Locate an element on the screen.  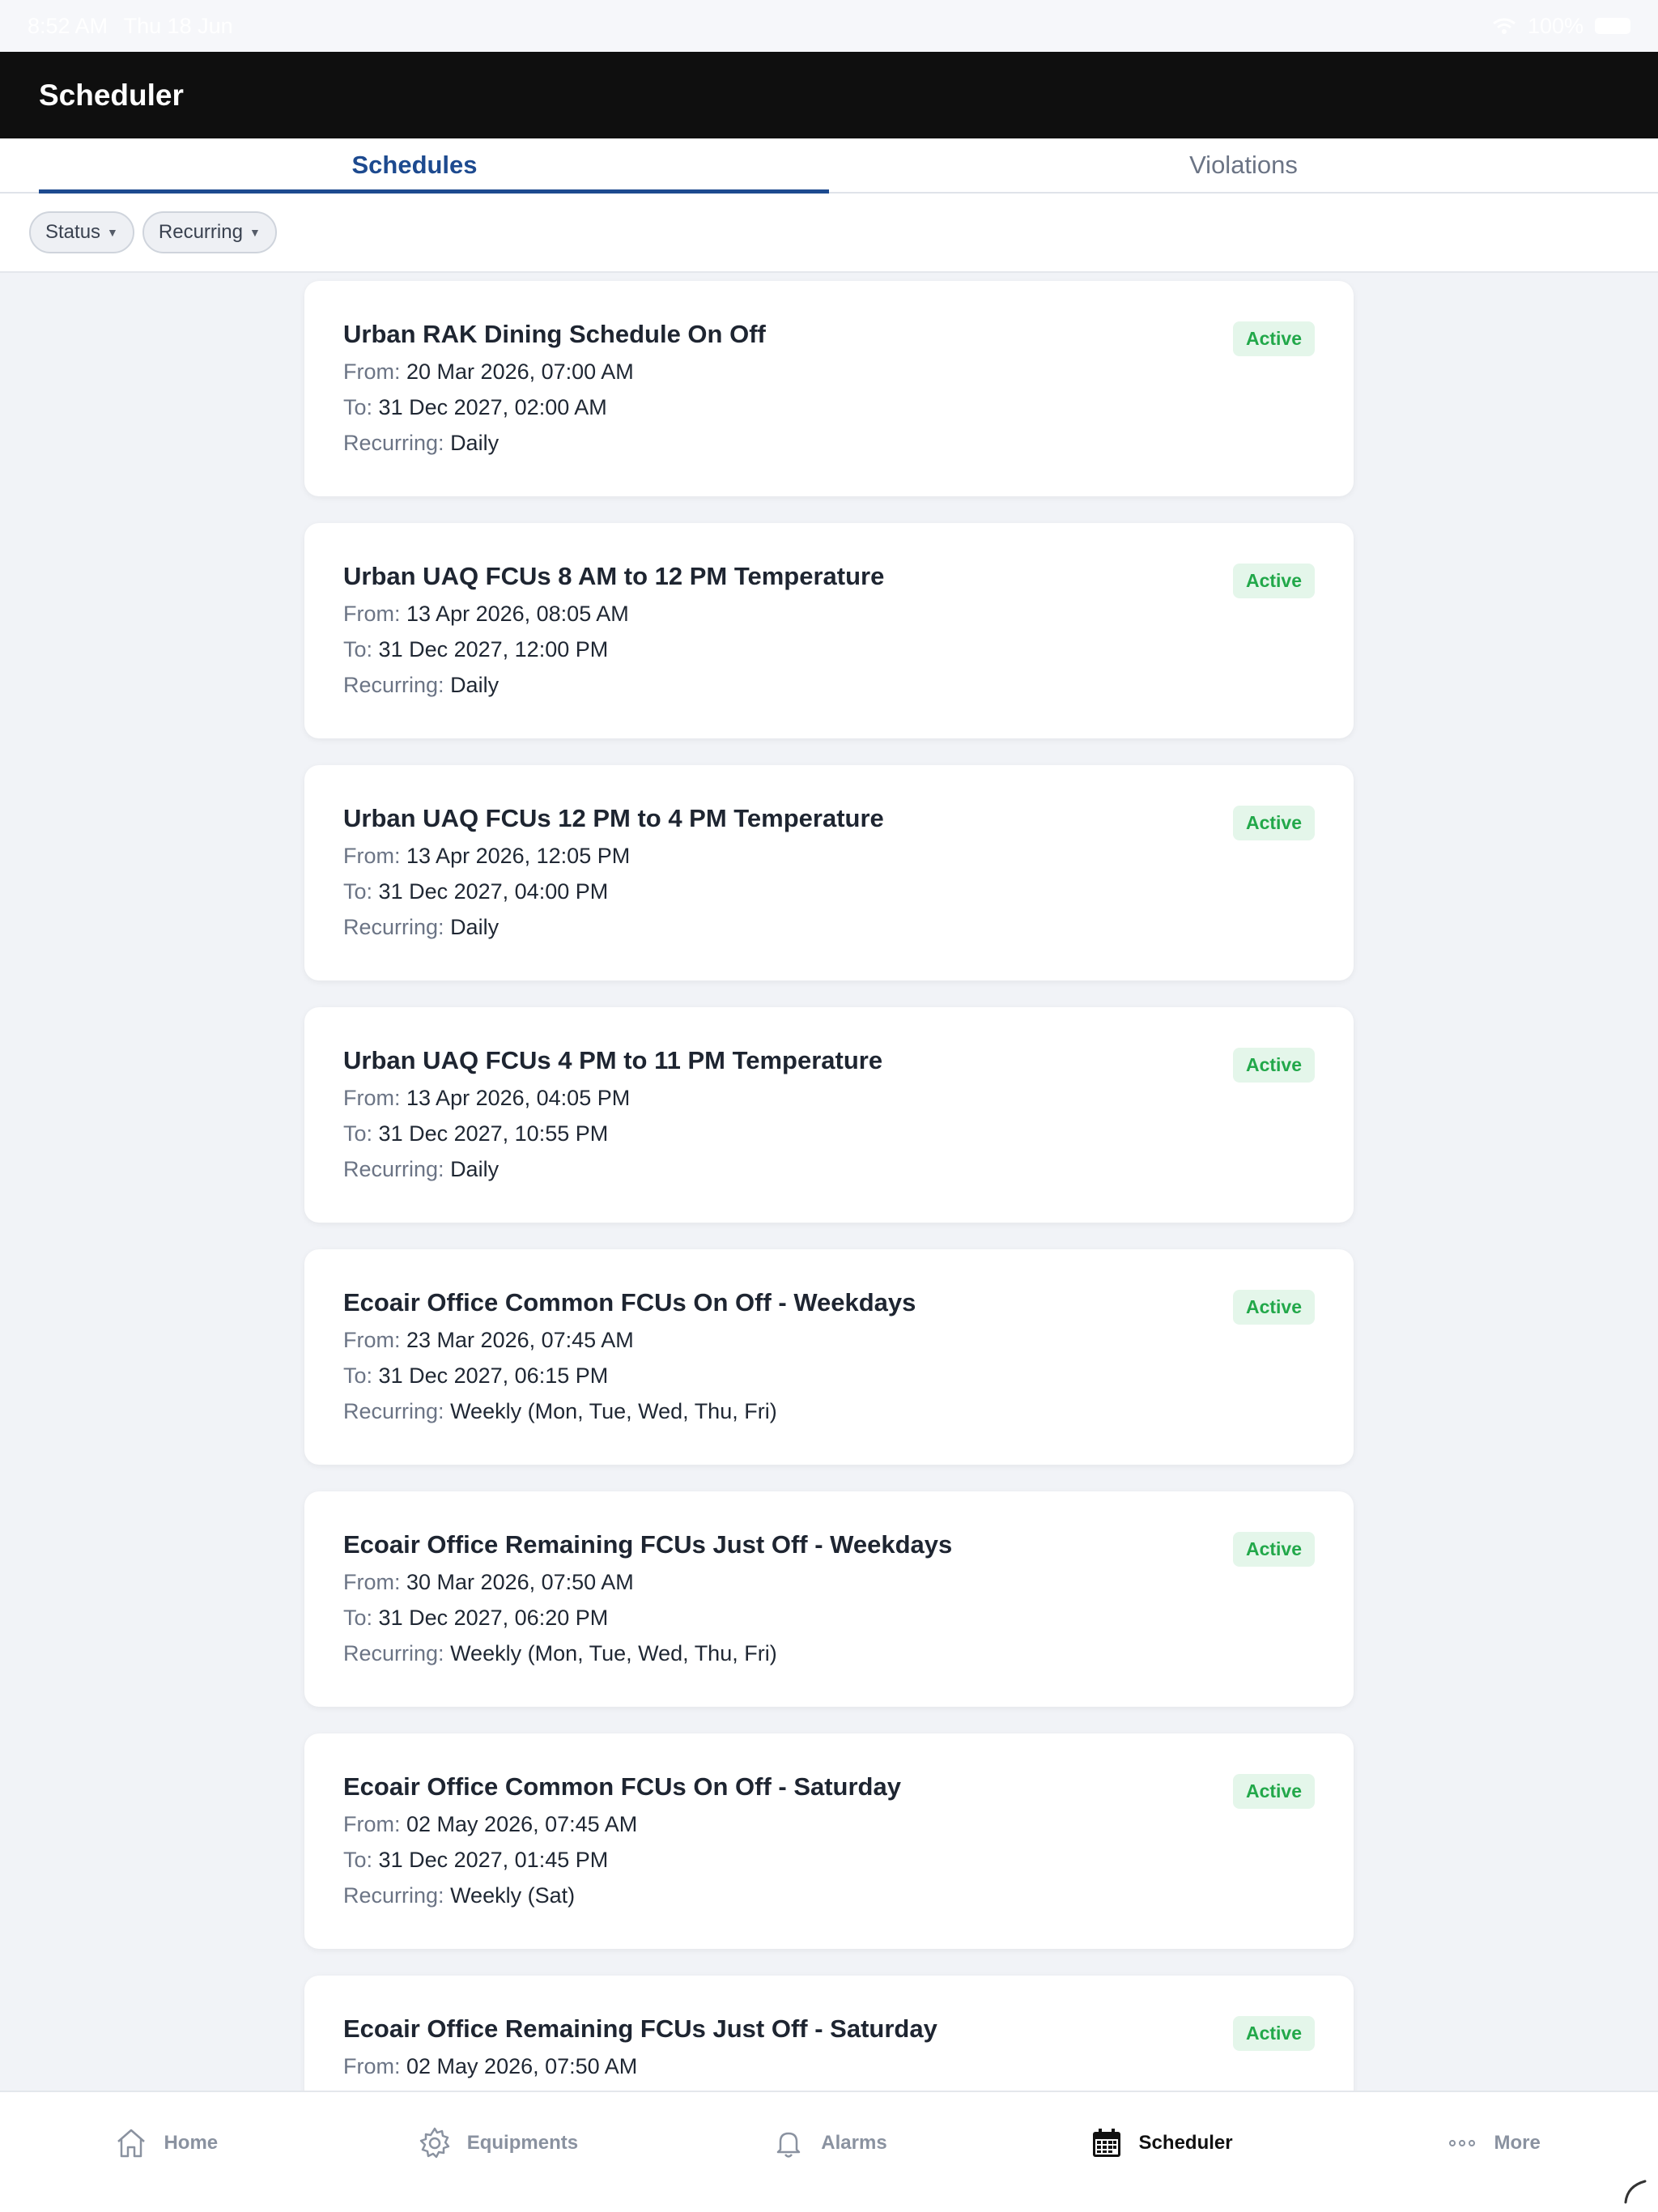
resize-handle-icon is located at coordinates (1635, 2192).